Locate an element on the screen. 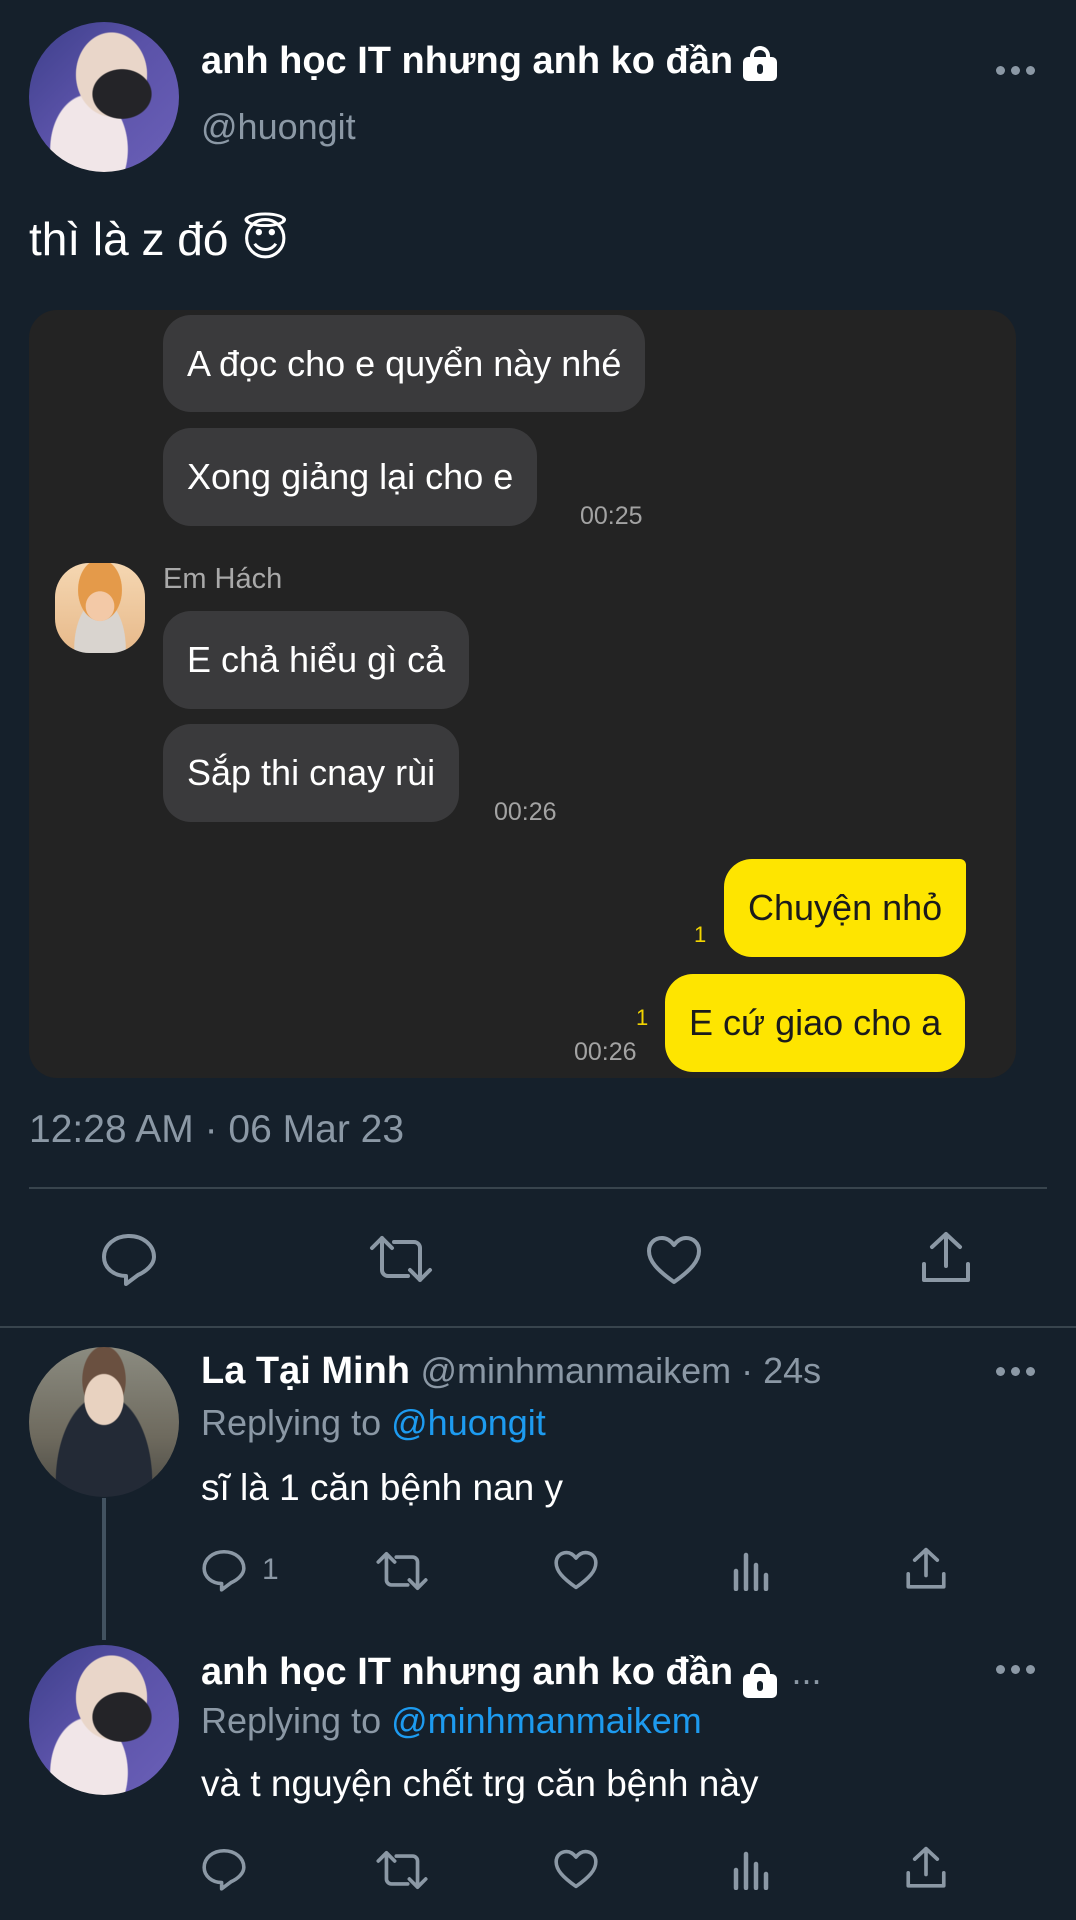 The width and height of the screenshot is (1076, 1920). chat-bubble: E chả hiểu gì cả is located at coordinates (316, 660).